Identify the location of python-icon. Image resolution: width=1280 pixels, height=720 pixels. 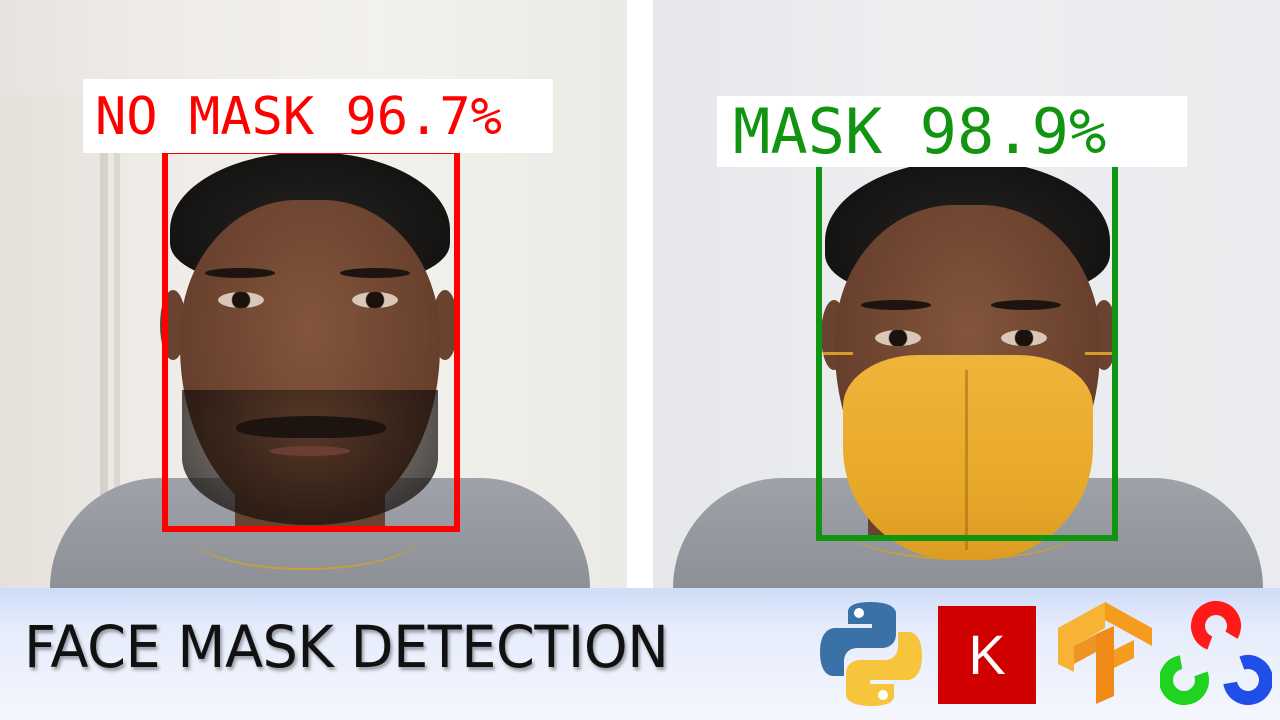
(871, 654).